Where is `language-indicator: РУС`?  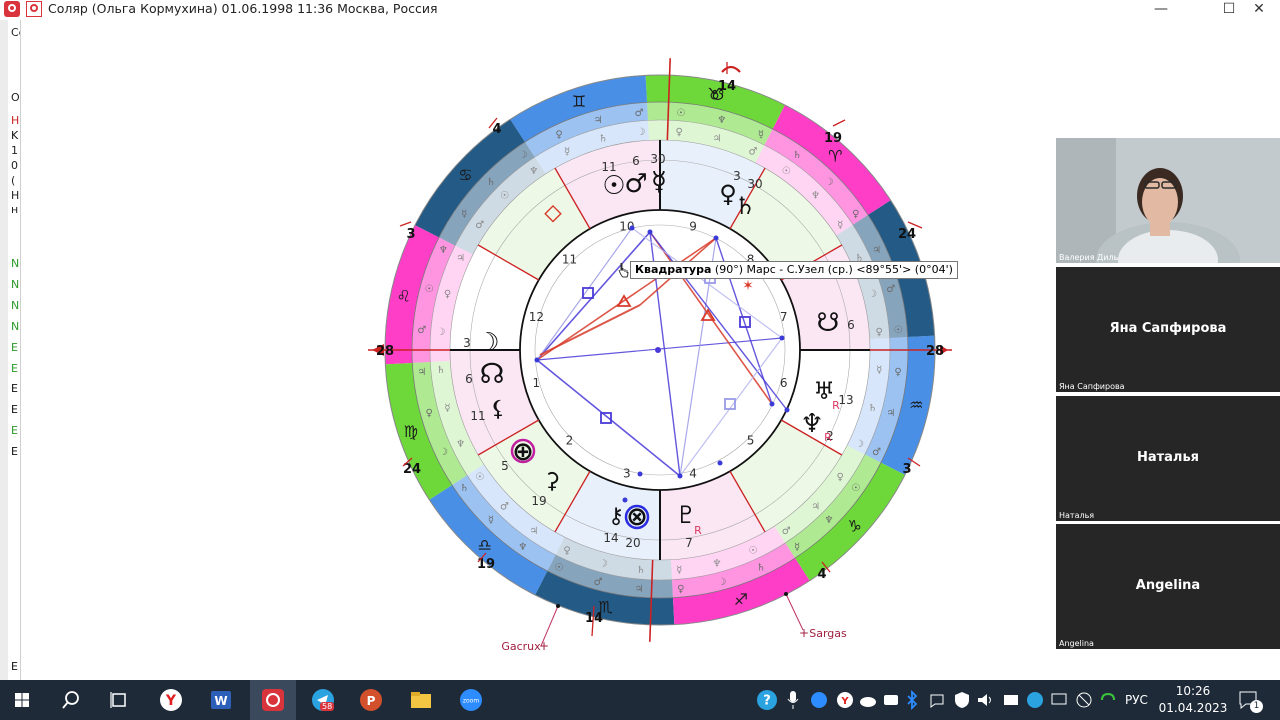 language-indicator: РУС is located at coordinates (1136, 700).